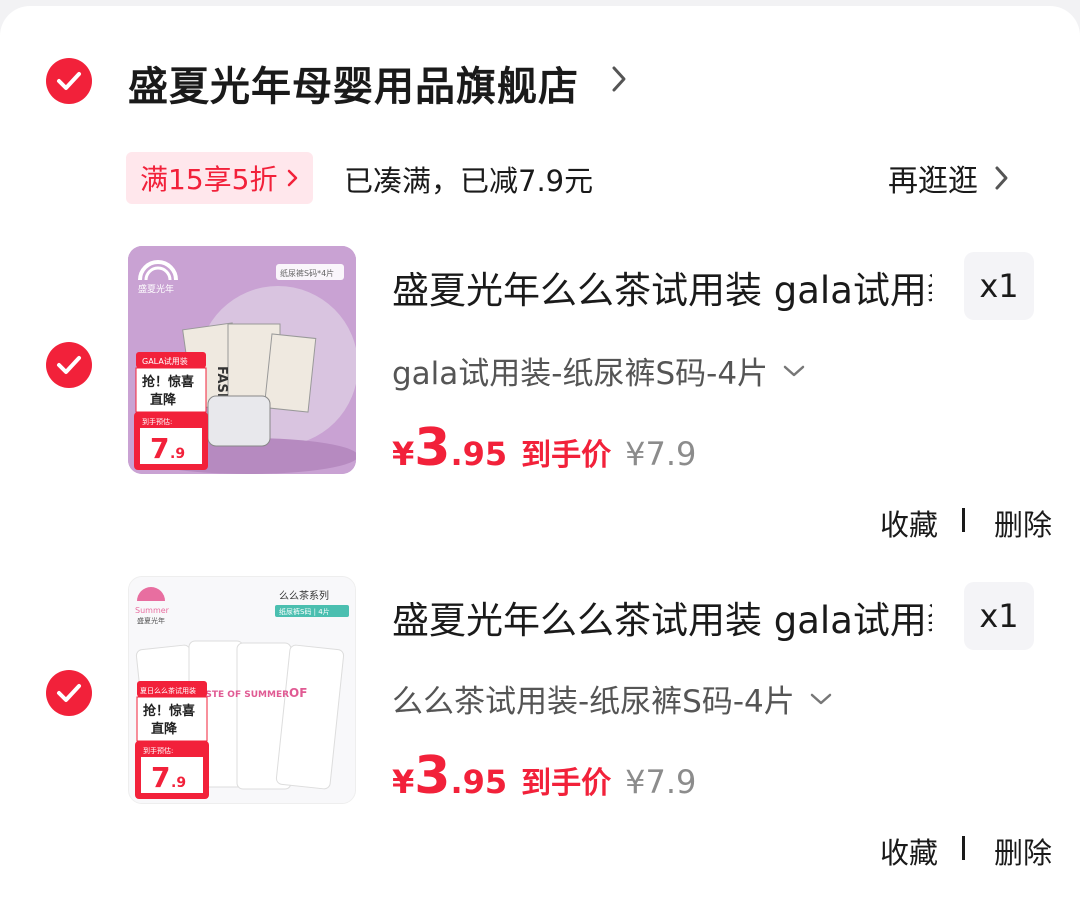 Image resolution: width=1080 pixels, height=906 pixels. I want to click on svg-text: Summer, so click(152, 610).